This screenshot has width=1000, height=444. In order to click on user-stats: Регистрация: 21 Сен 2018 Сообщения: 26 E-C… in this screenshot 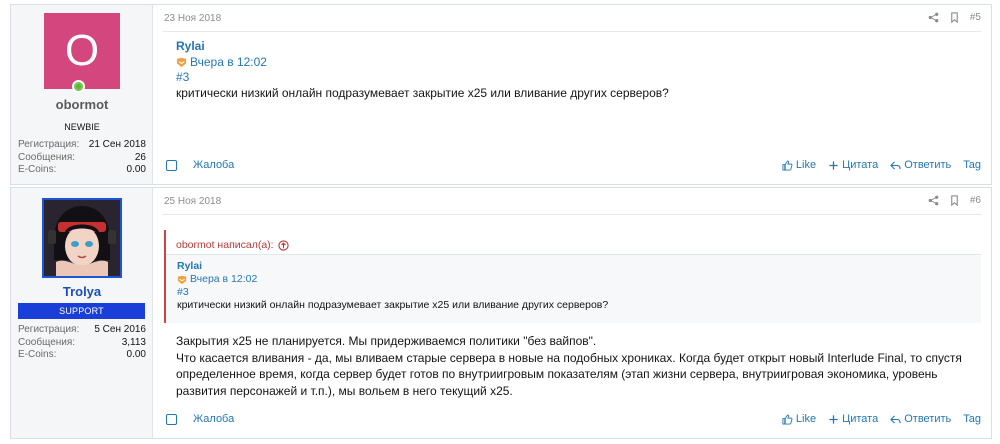, I will do `click(82, 158)`.